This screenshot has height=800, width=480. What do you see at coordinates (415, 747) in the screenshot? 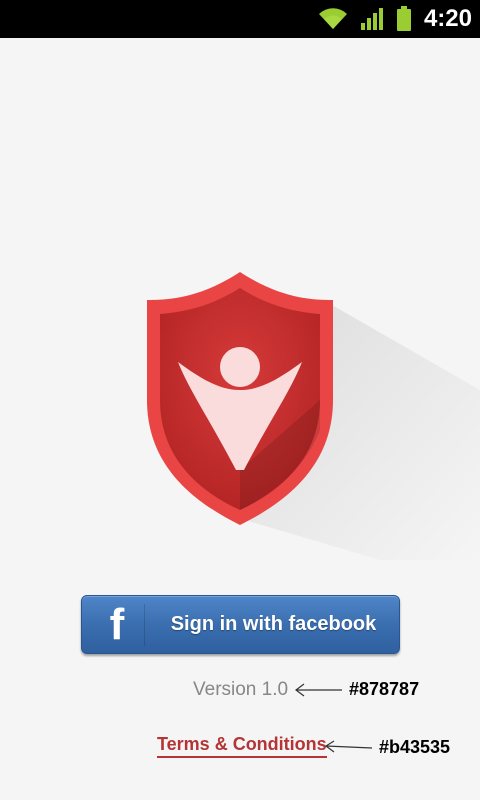
I see `terms-color-annotation: #b43535` at bounding box center [415, 747].